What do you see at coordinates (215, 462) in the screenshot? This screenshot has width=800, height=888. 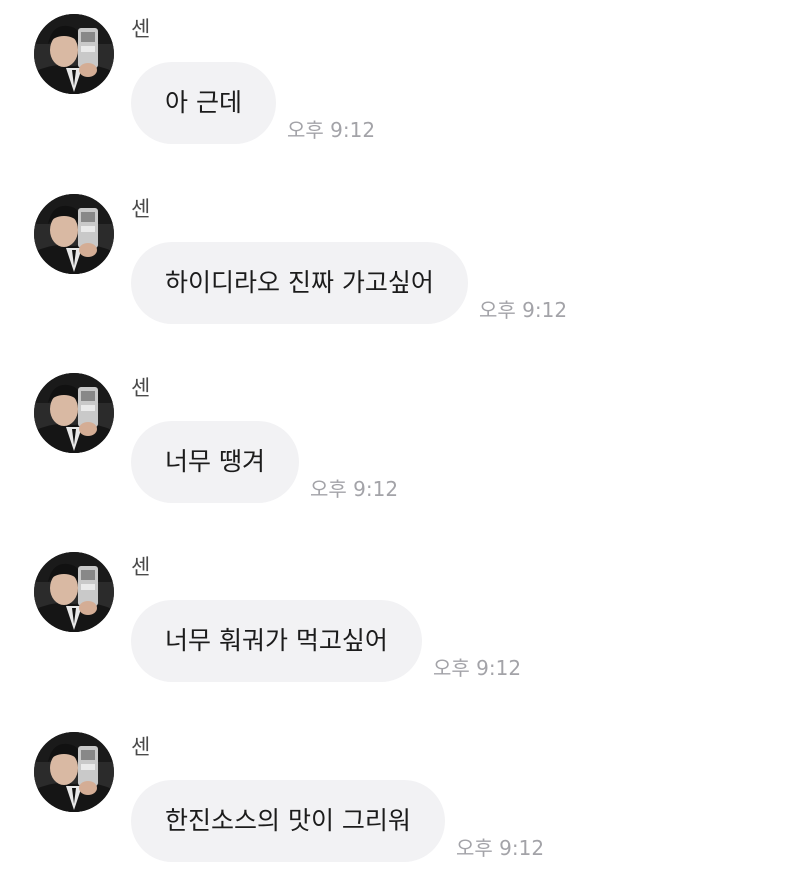 I see `message-bubble: 너무 땡겨` at bounding box center [215, 462].